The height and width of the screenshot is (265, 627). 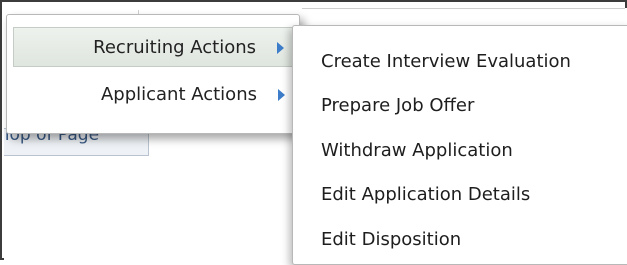 What do you see at coordinates (178, 94) in the screenshot?
I see `menu-item-label: Applicant Actions` at bounding box center [178, 94].